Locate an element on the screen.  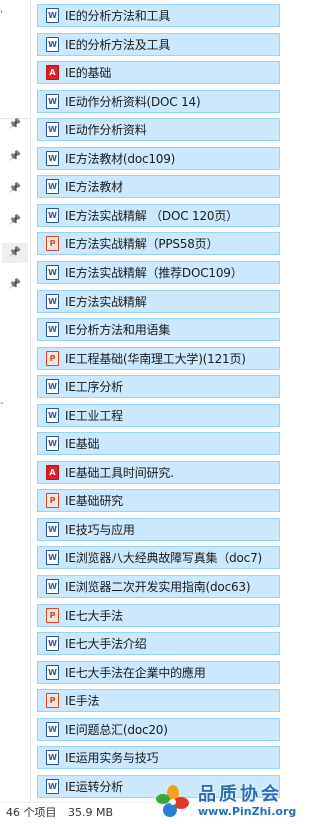
file-row: P IE方法实战精解（PPS58页） is located at coordinates (158, 244).